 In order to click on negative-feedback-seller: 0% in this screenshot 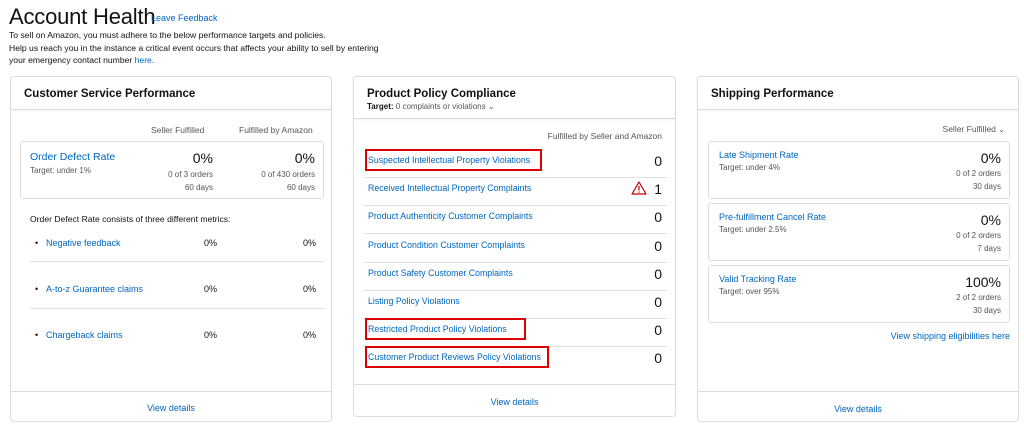, I will do `click(210, 243)`.